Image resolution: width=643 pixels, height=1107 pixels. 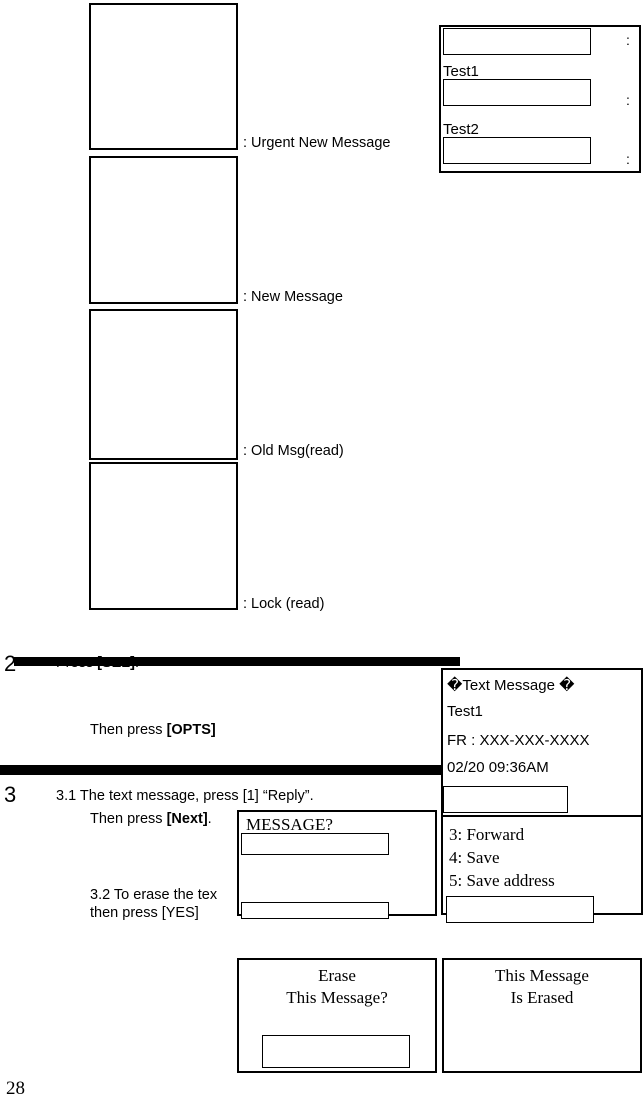 I want to click on strike-bar-upper, so click(x=237, y=661).